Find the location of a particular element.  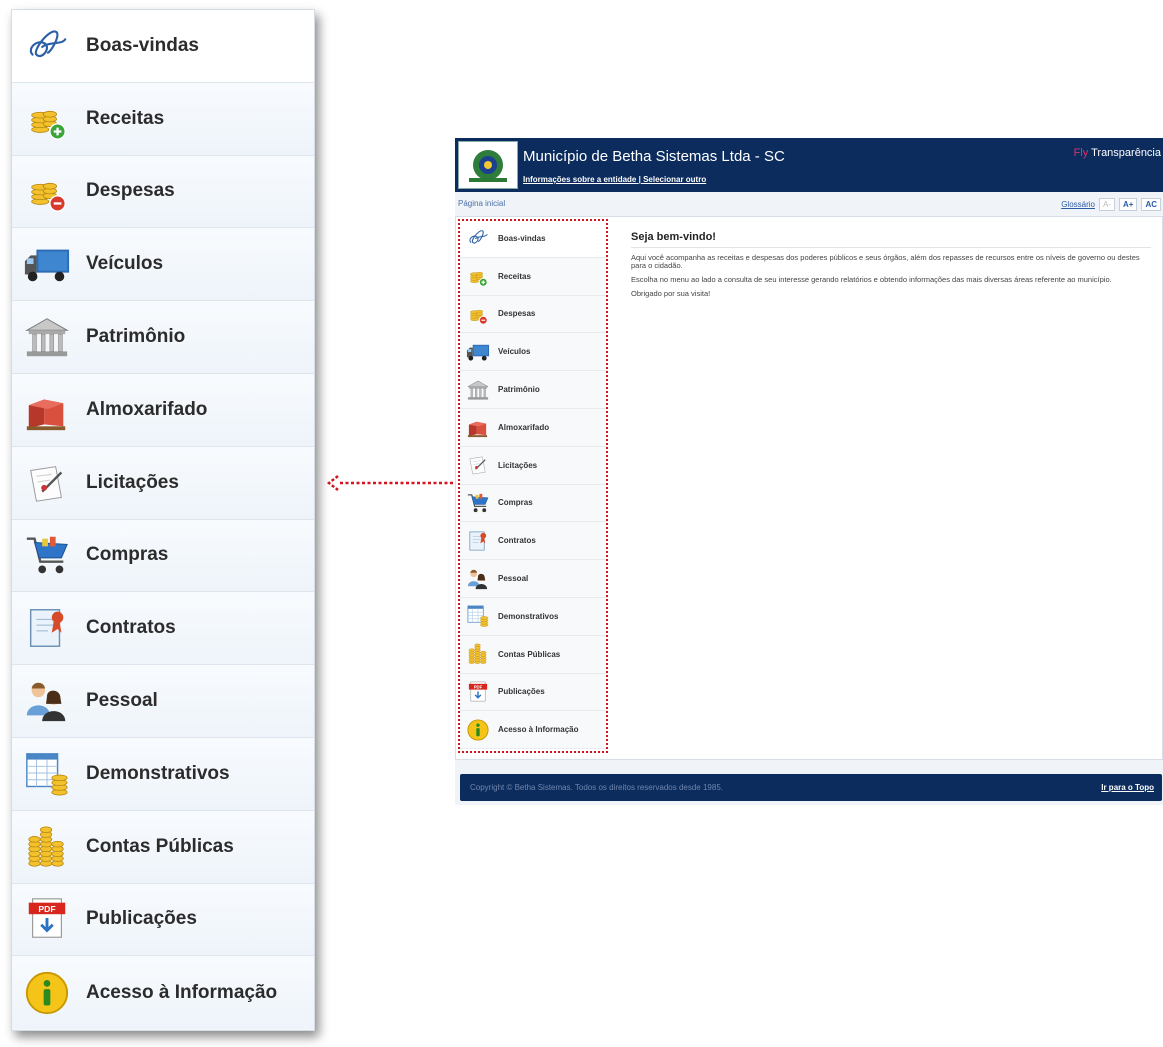

menu-item-label: Publicações is located at coordinates (141, 919).